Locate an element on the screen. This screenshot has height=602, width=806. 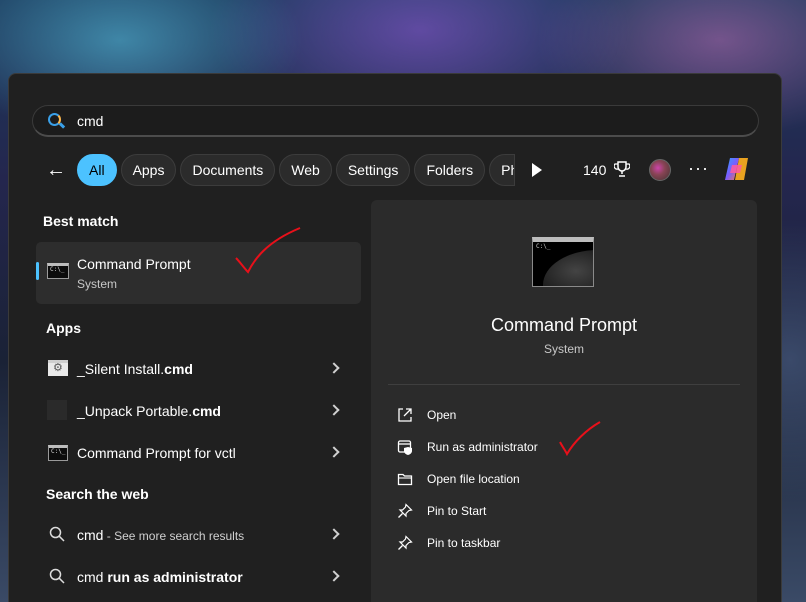
filter-chip-settings: Settings is located at coordinates (373, 170).